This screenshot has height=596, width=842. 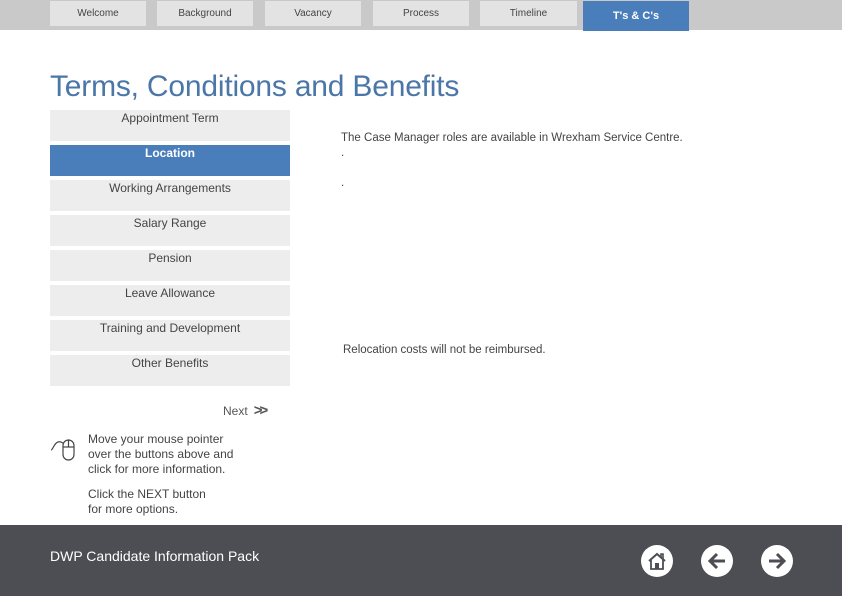 I want to click on mouse-icon, so click(x=62, y=450).